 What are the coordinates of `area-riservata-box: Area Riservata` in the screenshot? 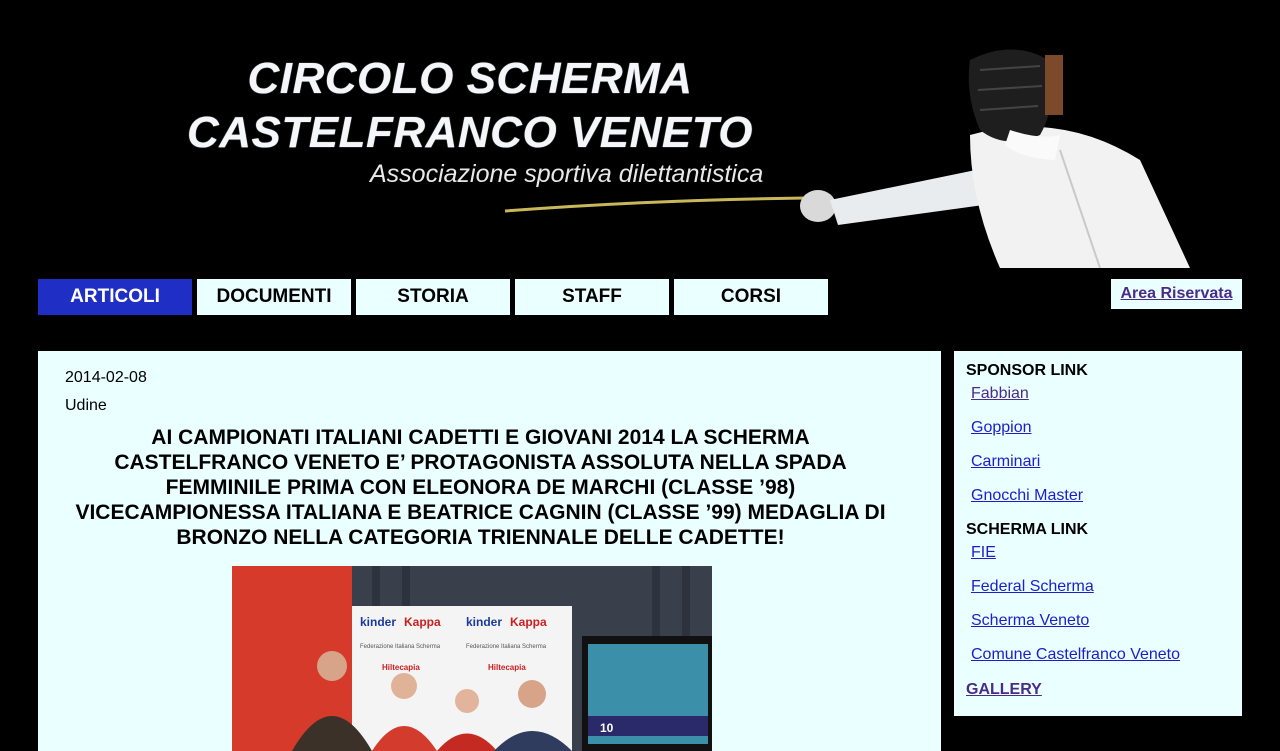 It's located at (1176, 294).